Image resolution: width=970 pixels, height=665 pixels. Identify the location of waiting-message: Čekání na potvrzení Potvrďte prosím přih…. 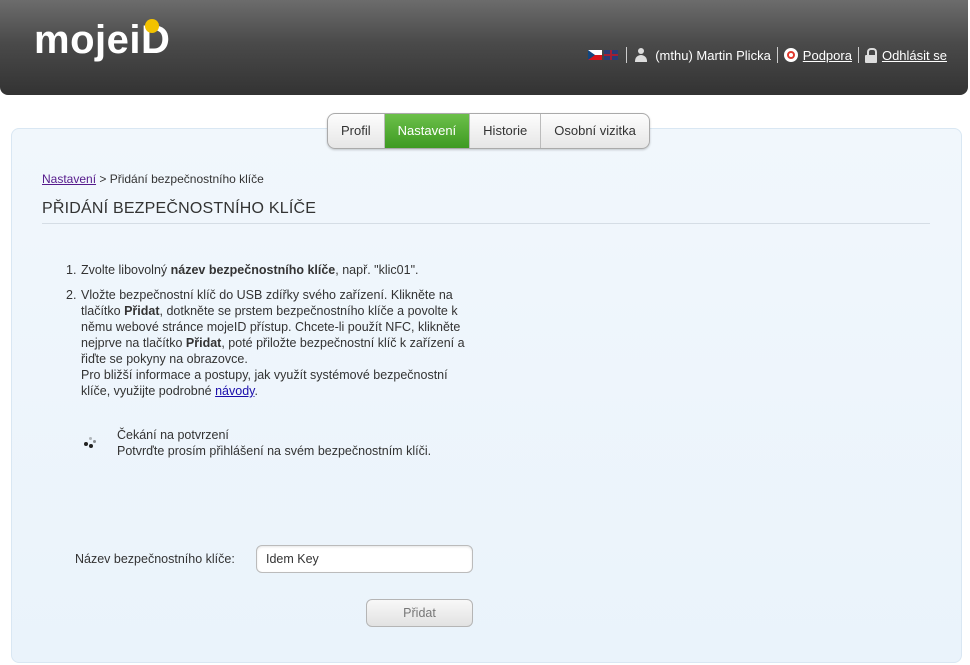
(274, 443).